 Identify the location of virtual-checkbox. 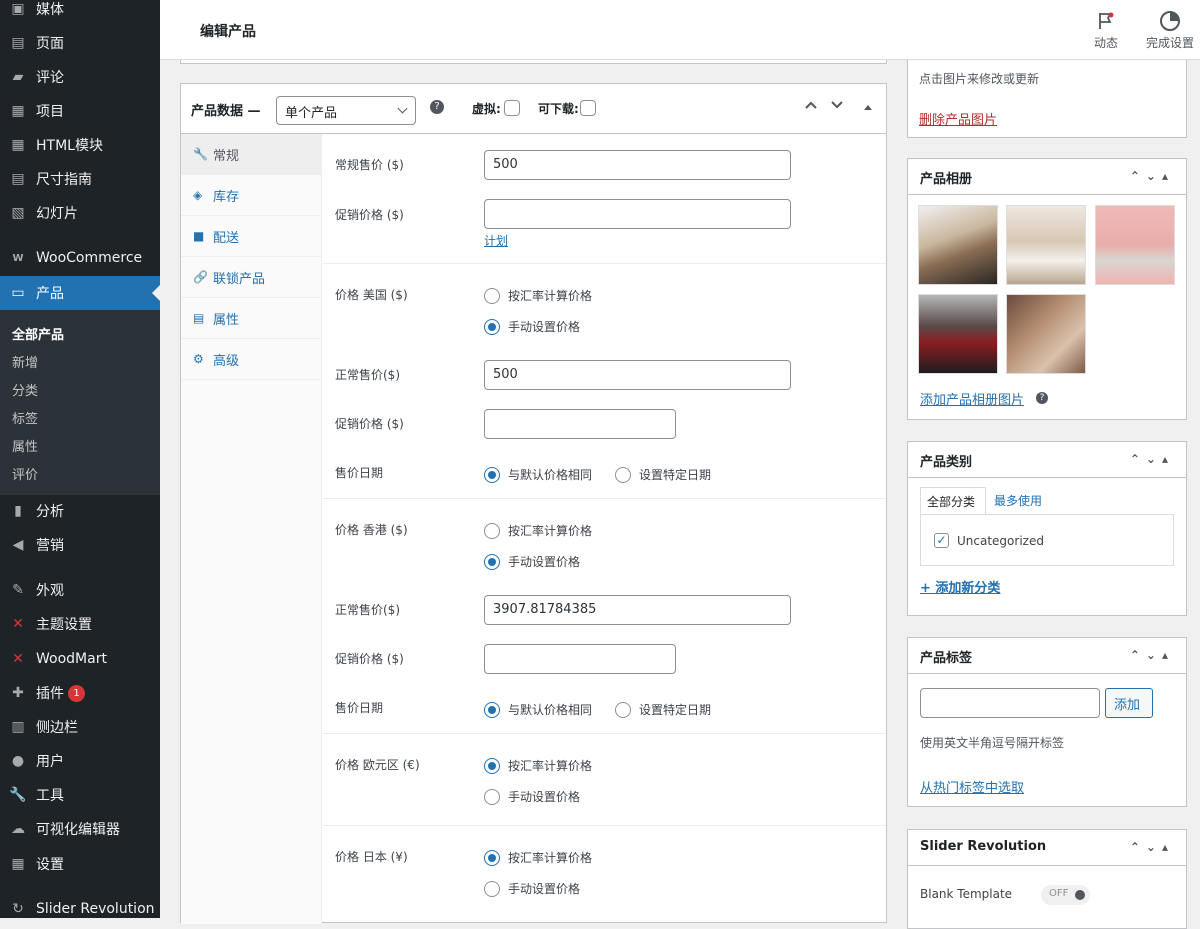
(512, 108).